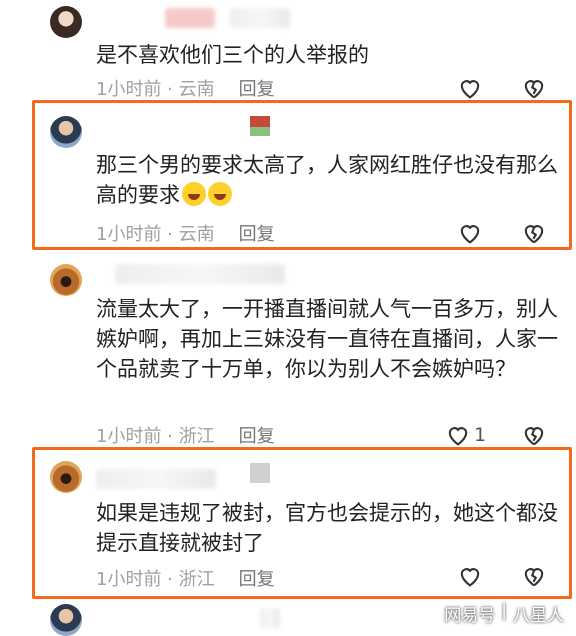 This screenshot has width=576, height=636. Describe the element at coordinates (480, 435) in the screenshot. I see `like-count: 1` at that location.